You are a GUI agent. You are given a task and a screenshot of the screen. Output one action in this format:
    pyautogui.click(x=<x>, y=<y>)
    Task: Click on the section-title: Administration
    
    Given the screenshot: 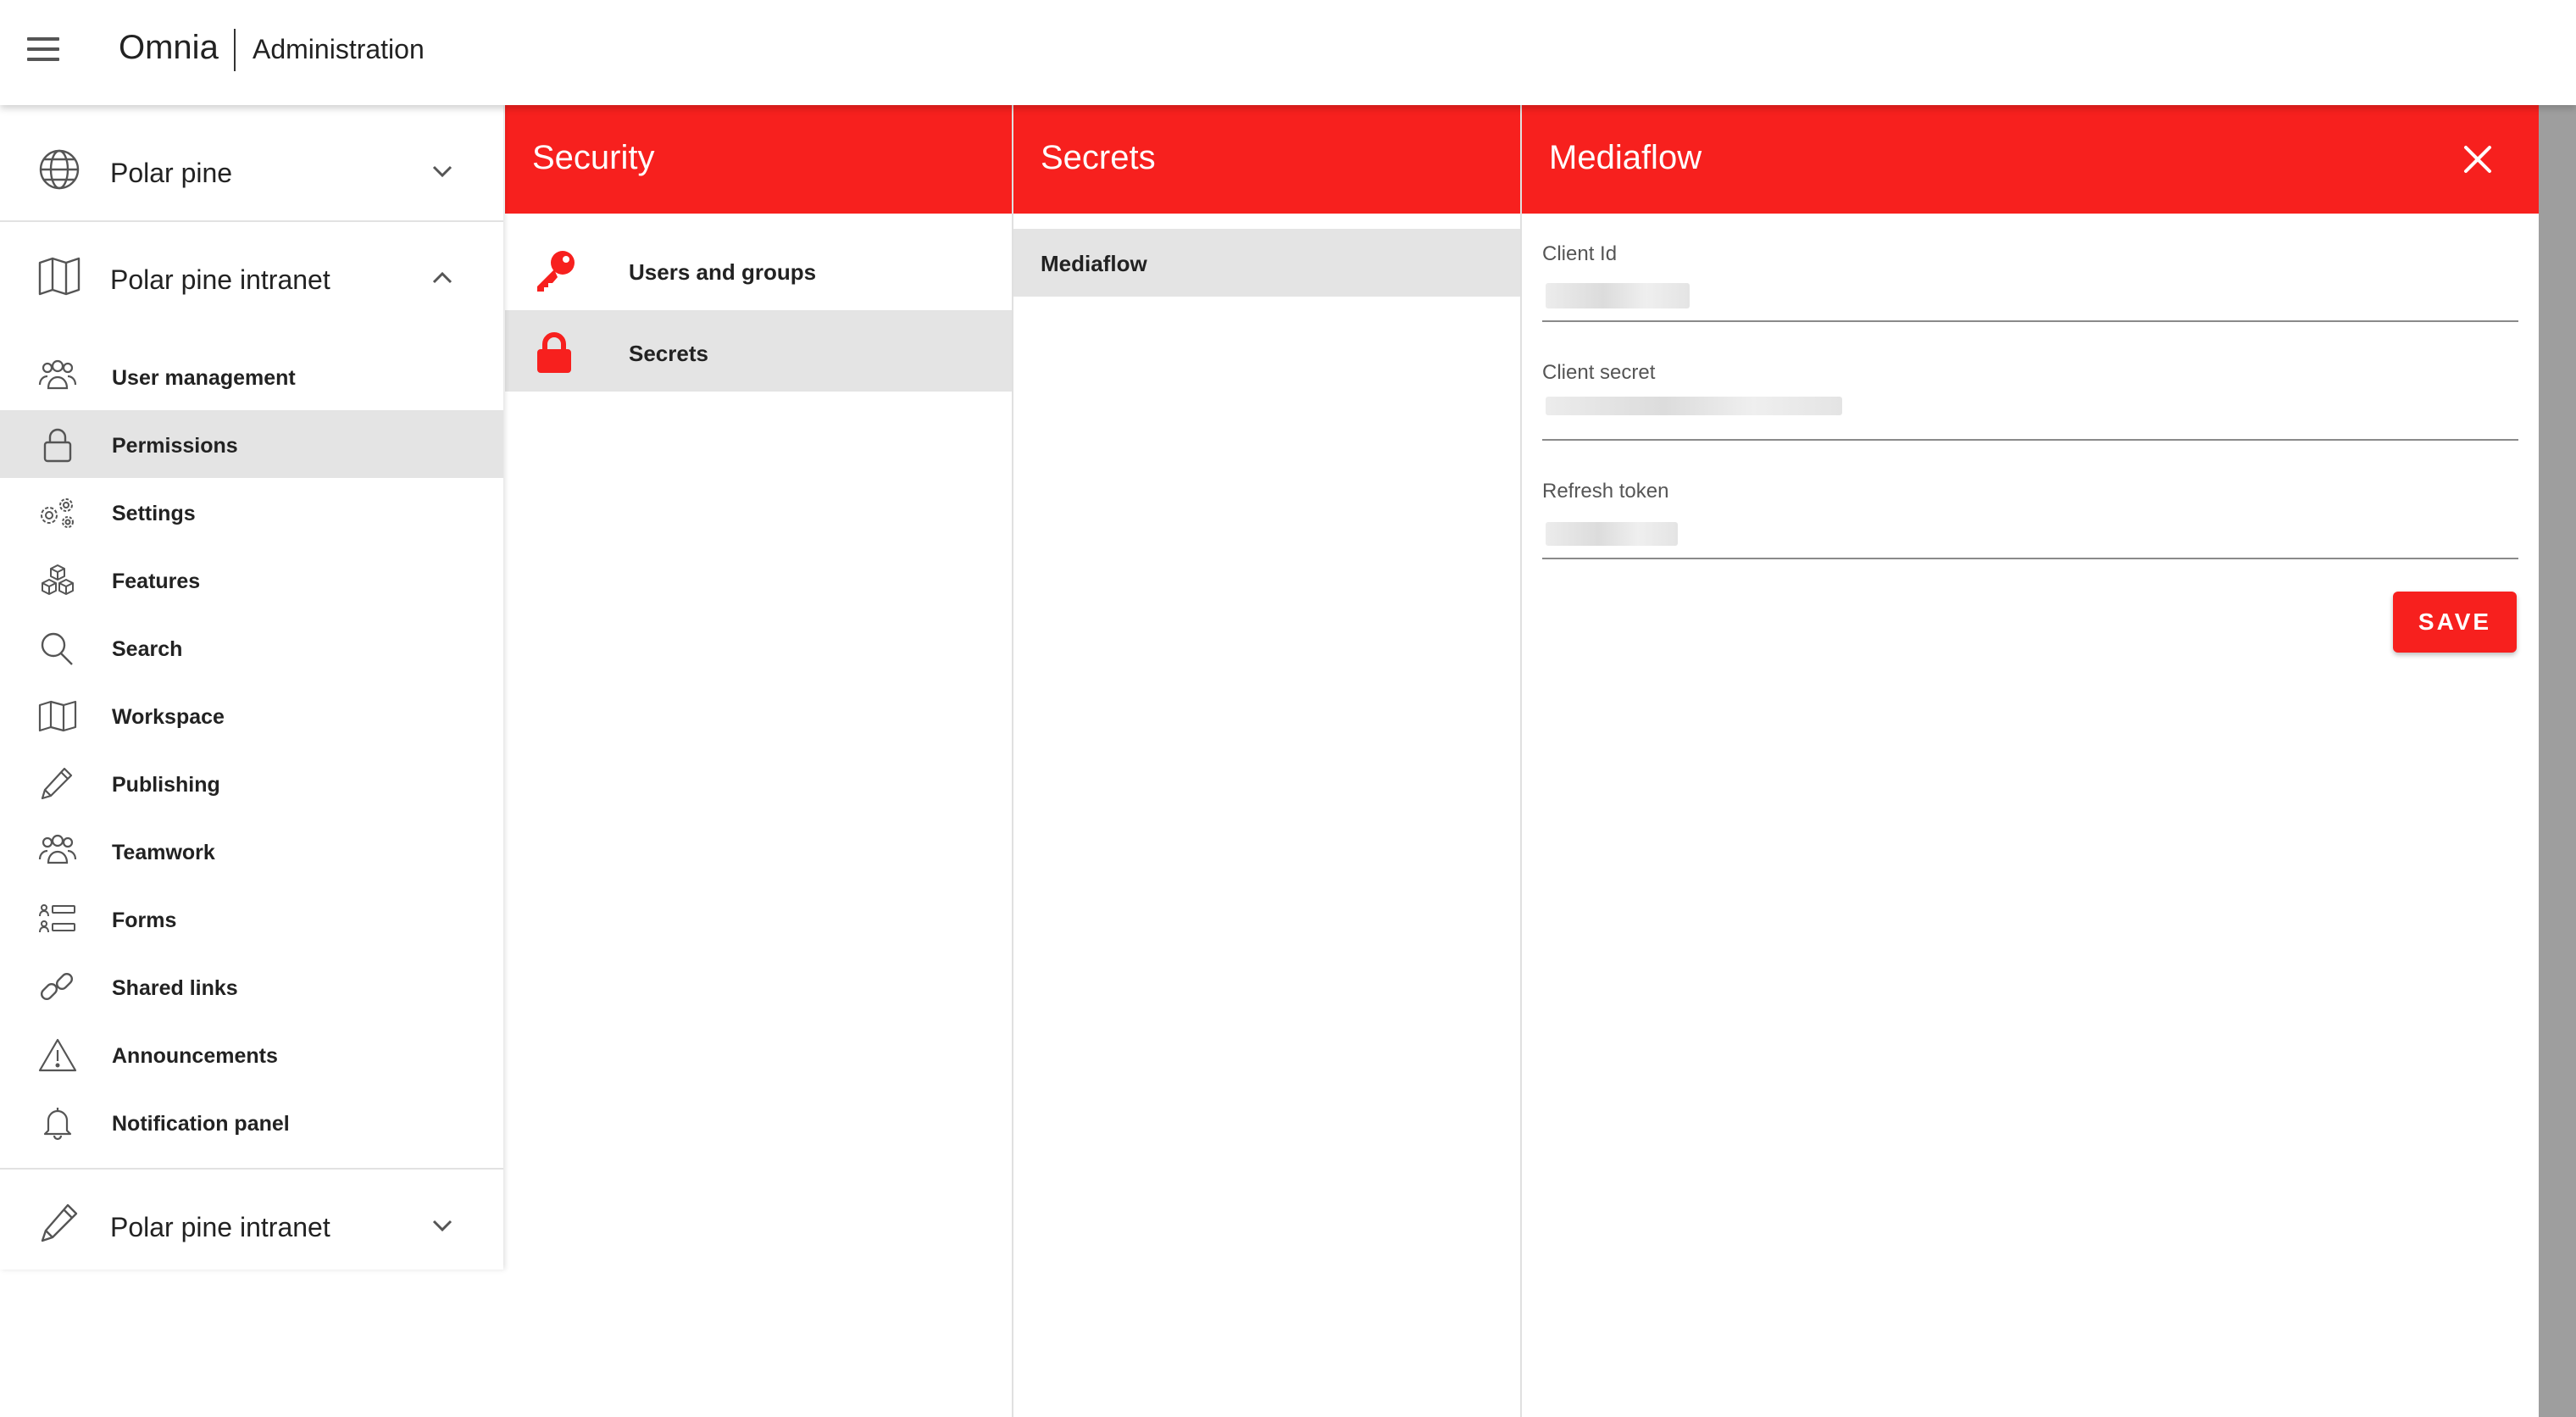 What is the action you would take?
    pyautogui.click(x=339, y=49)
    